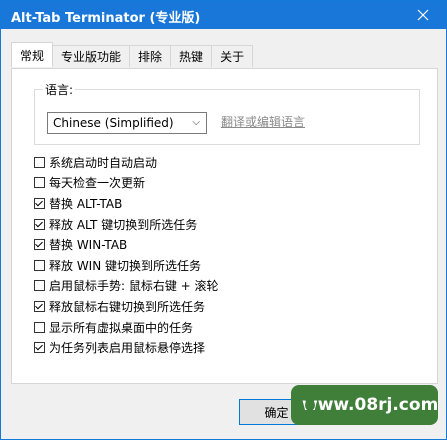  What do you see at coordinates (103, 162) in the screenshot?
I see `option-label: 系统启动时自动启动` at bounding box center [103, 162].